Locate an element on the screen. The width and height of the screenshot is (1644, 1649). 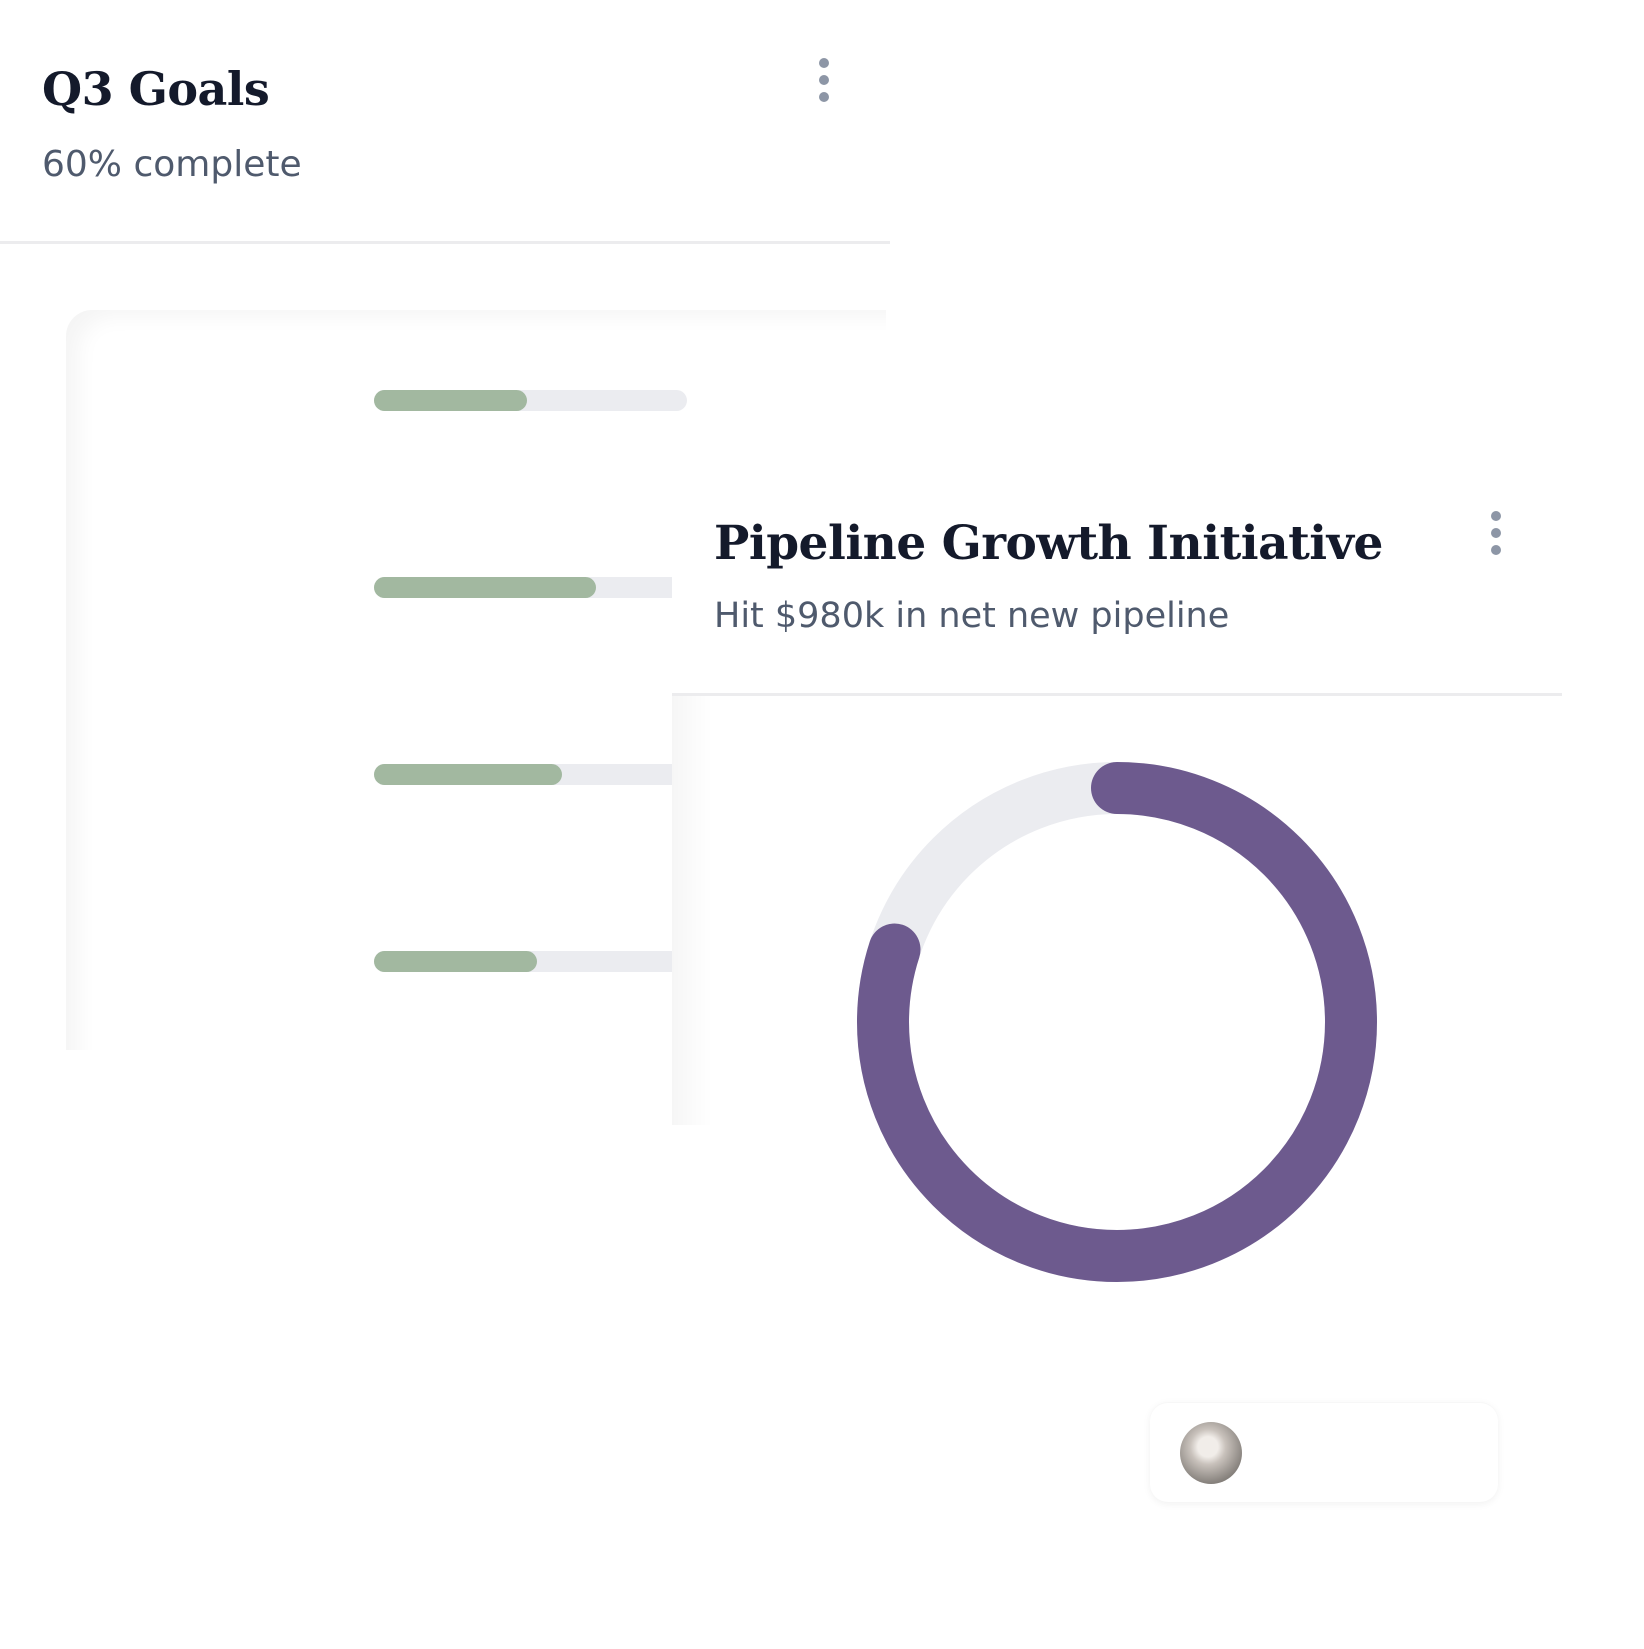
goal-description: Hit $980k in net new pipeline is located at coordinates (972, 616).